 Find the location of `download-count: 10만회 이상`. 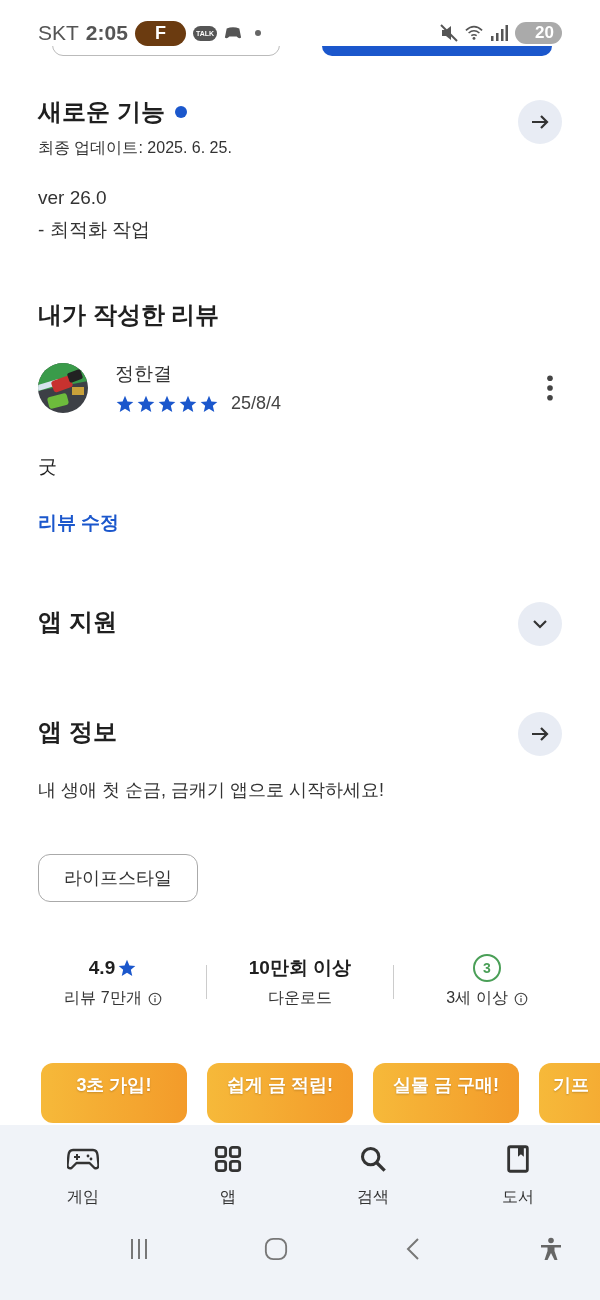

download-count: 10만회 이상 is located at coordinates (300, 968).